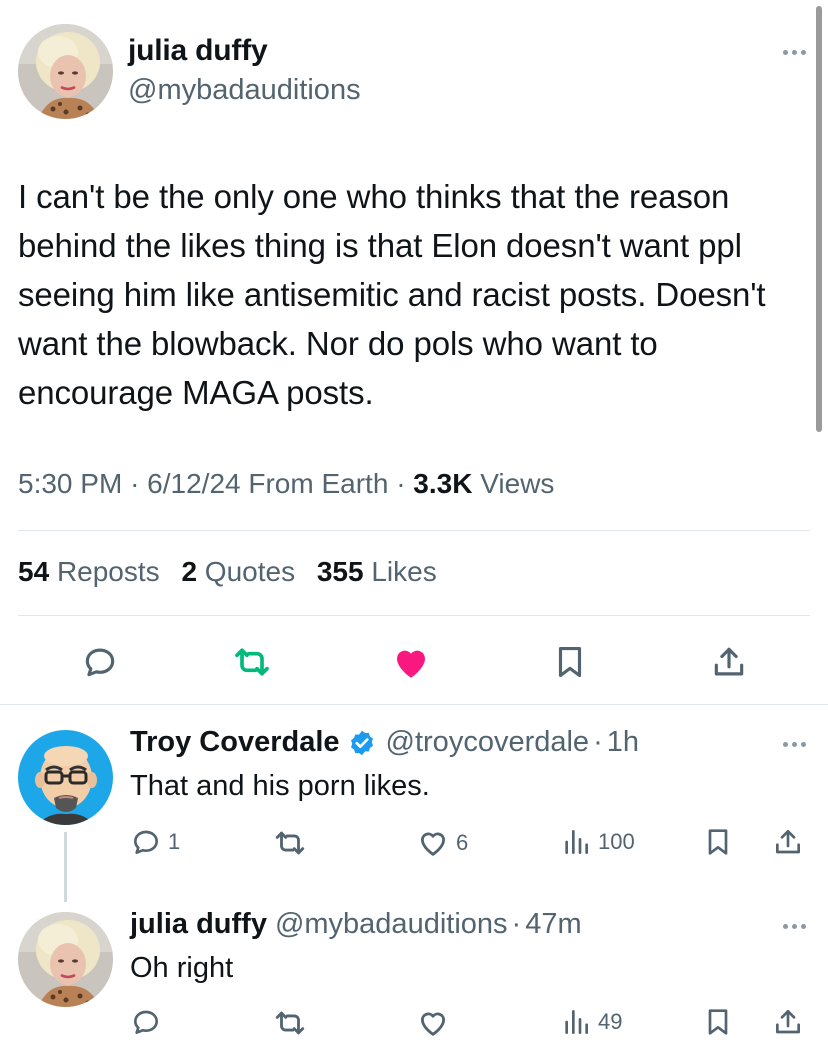 The height and width of the screenshot is (1064, 828). I want to click on reply-button, so click(149, 1022).